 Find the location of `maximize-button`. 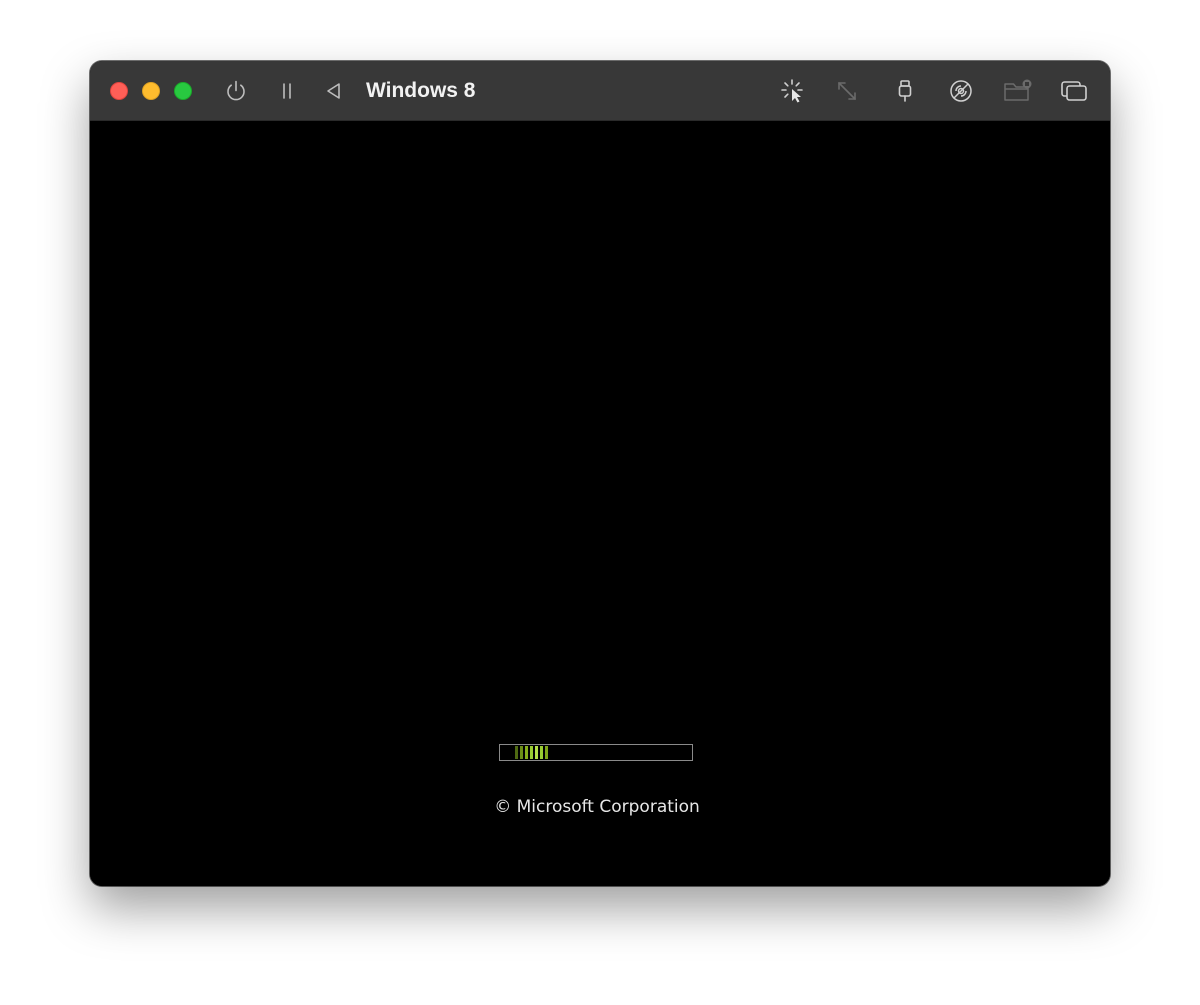

maximize-button is located at coordinates (183, 91).